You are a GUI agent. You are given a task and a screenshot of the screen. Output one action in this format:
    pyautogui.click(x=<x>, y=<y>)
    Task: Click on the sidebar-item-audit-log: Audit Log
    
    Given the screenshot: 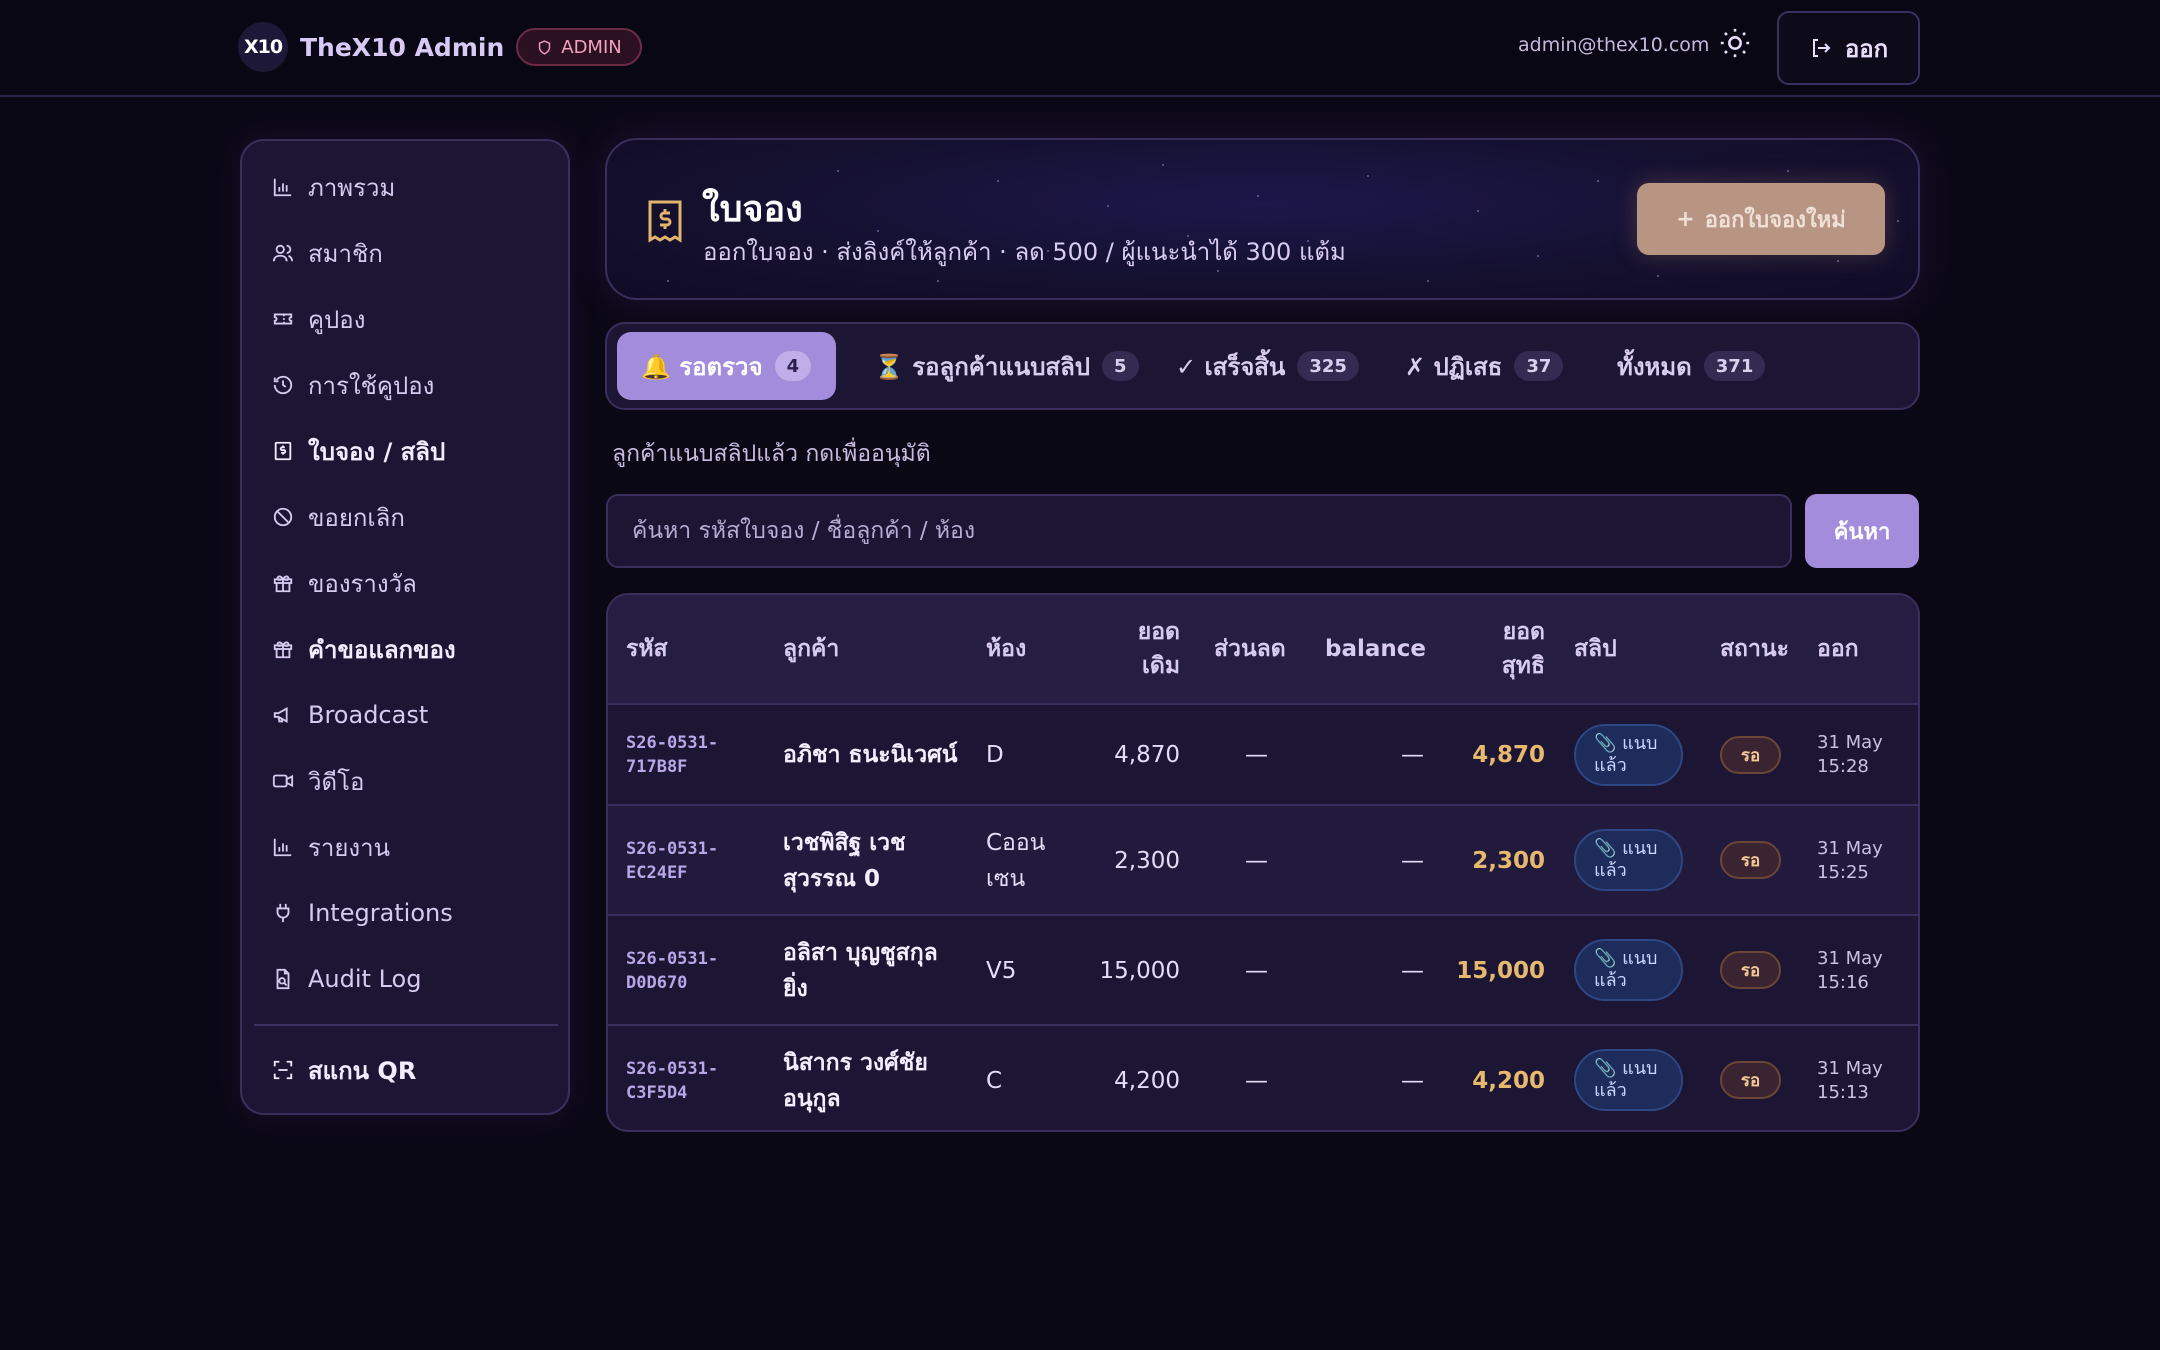 What is the action you would take?
    pyautogui.click(x=346, y=979)
    